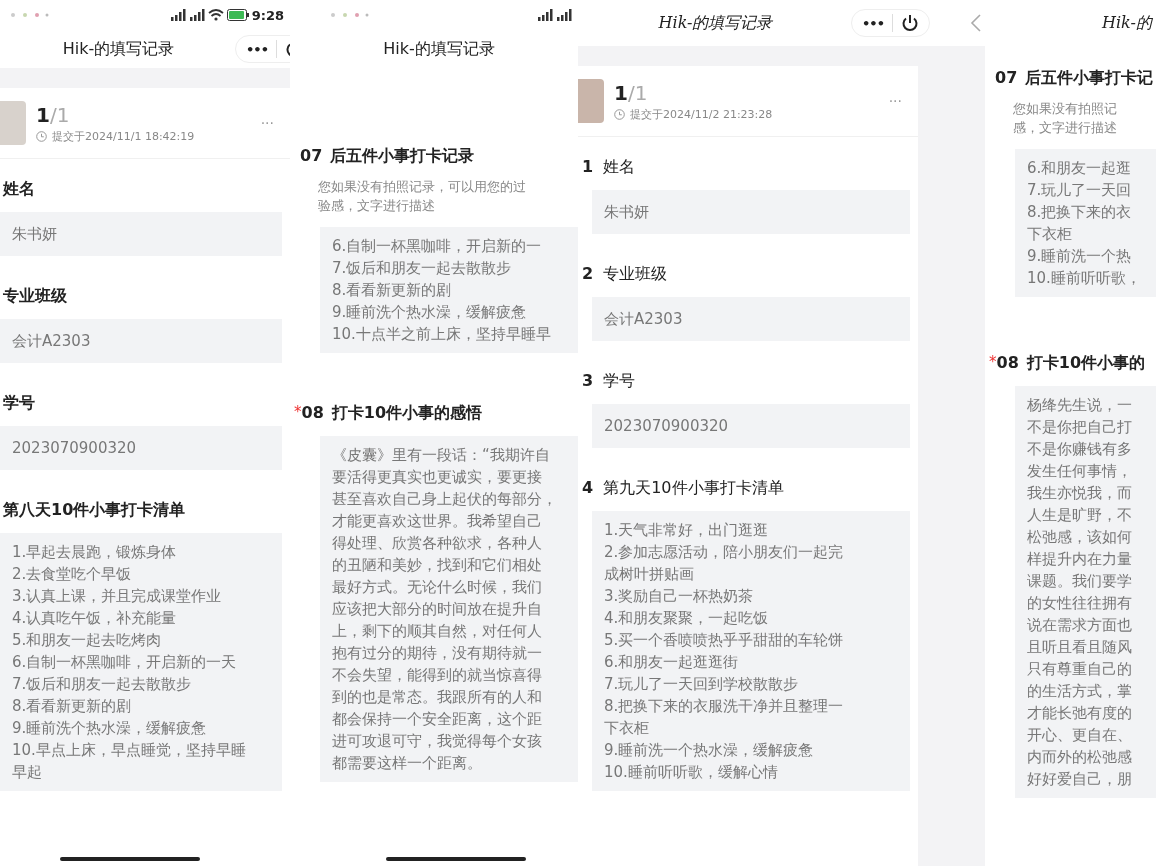  Describe the element at coordinates (267, 15) in the screenshot. I see `status-time: 9:28` at that location.